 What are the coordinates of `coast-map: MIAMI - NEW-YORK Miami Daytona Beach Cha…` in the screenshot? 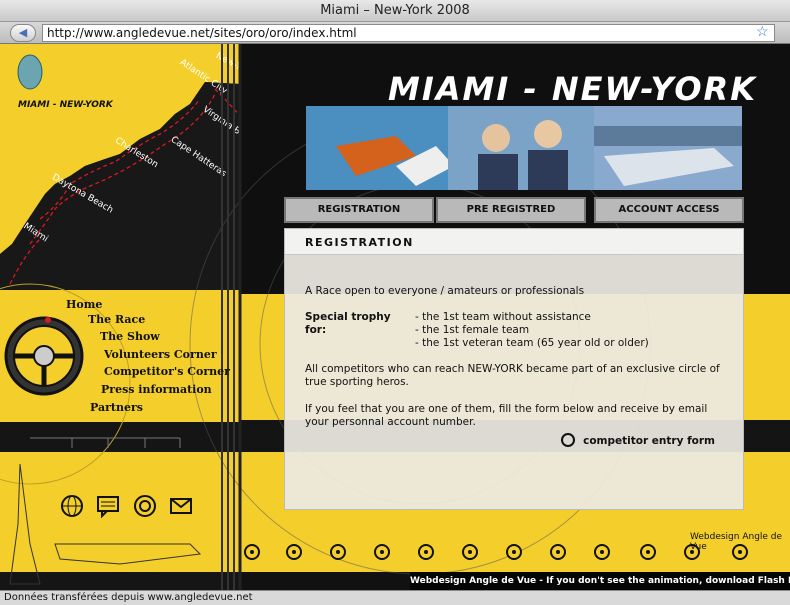 It's located at (130, 167).